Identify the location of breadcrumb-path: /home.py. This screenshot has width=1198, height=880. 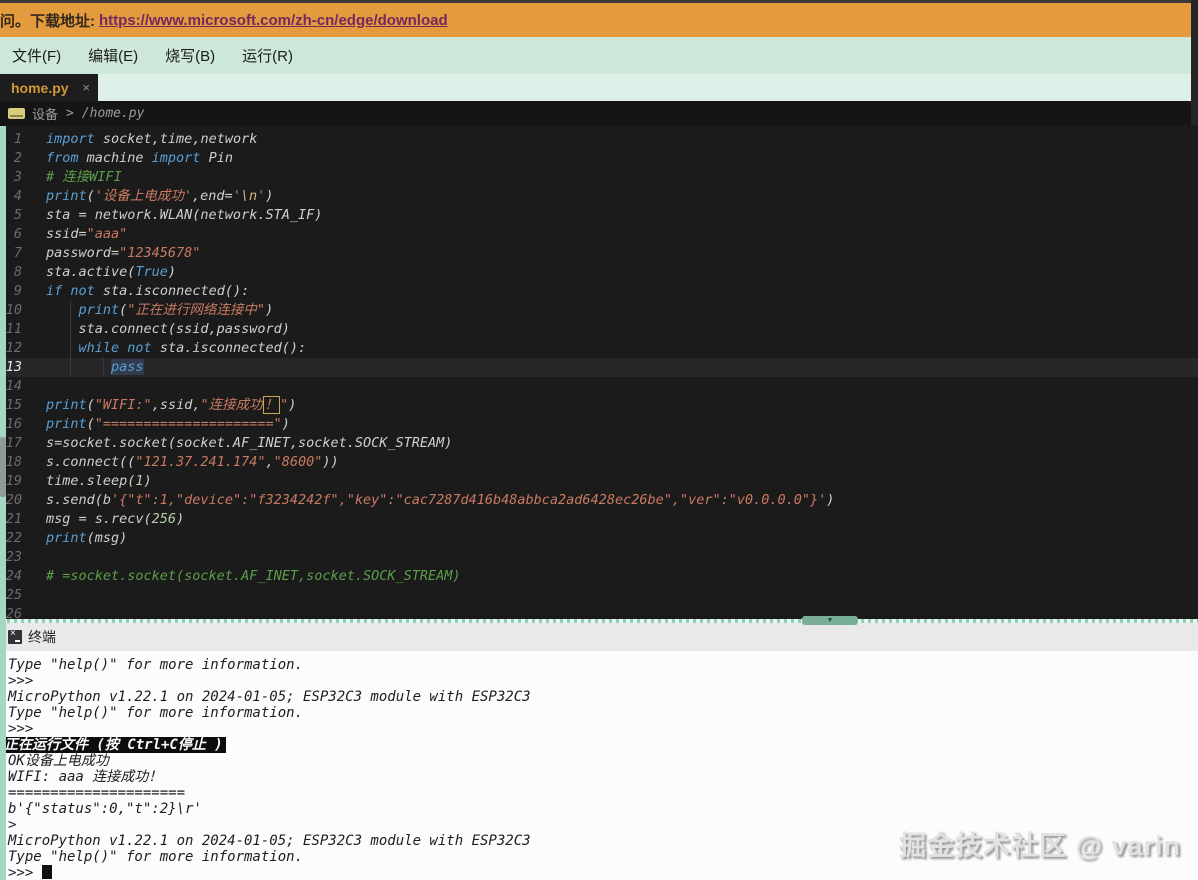
(113, 113).